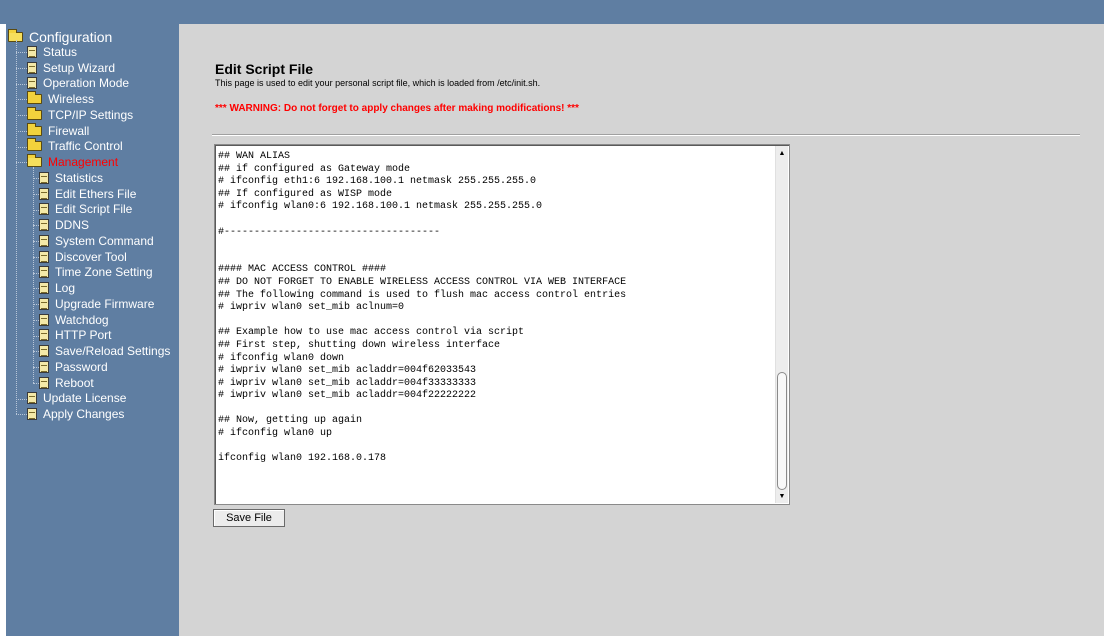 Image resolution: width=1104 pixels, height=636 pixels. I want to click on sidebar-item-reboot: Reboot, so click(66, 383).